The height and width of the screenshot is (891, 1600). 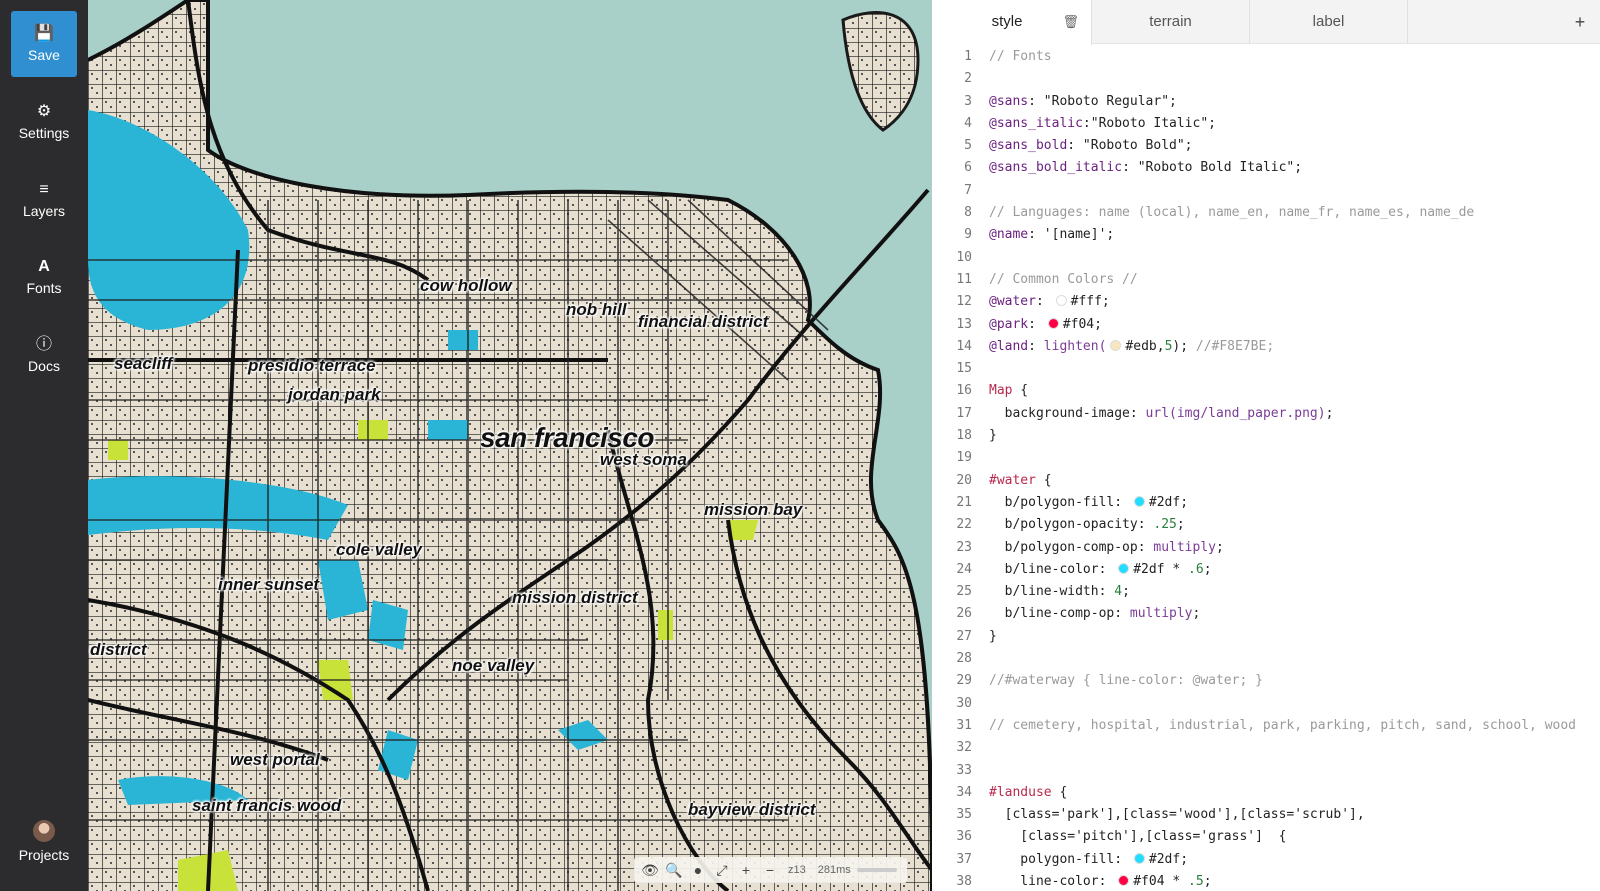 What do you see at coordinates (1266, 57) in the screenshot?
I see `code-line: 1 // Fonts` at bounding box center [1266, 57].